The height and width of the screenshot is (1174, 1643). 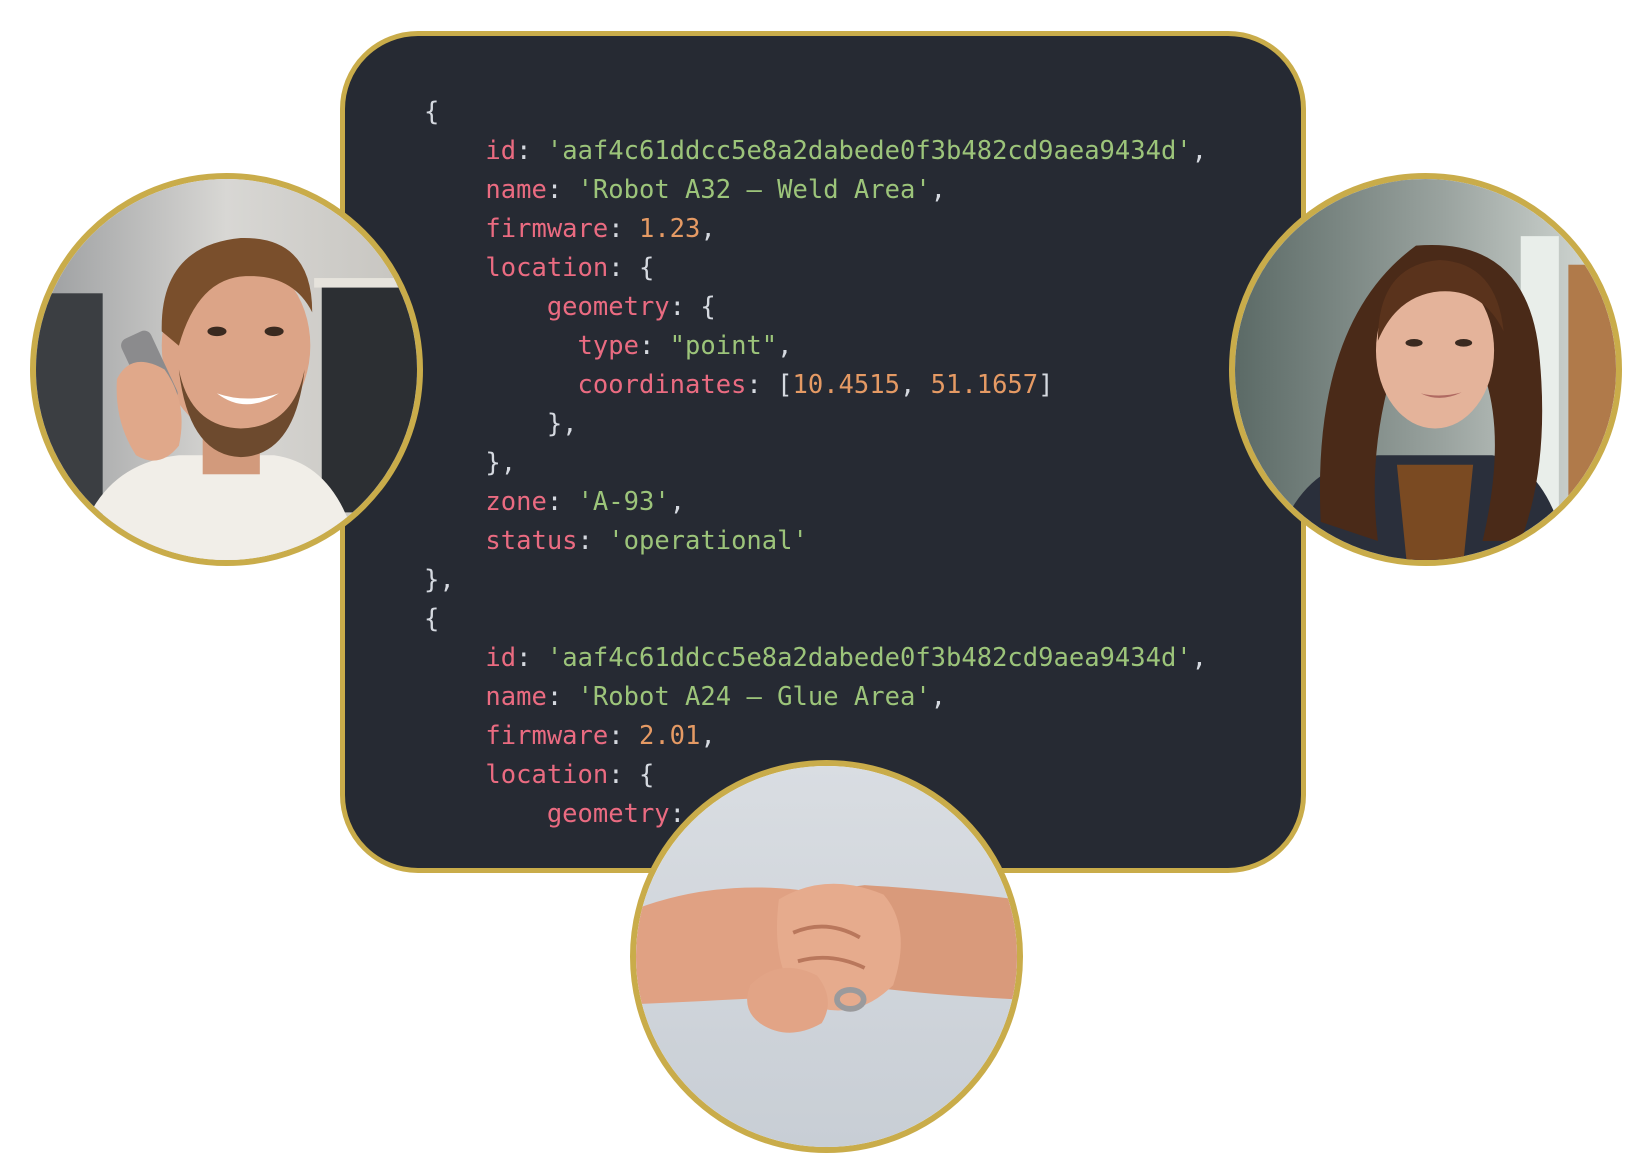 I want to click on code-line: name: 'Robot A32 – Weld Area',, so click(x=815, y=190).